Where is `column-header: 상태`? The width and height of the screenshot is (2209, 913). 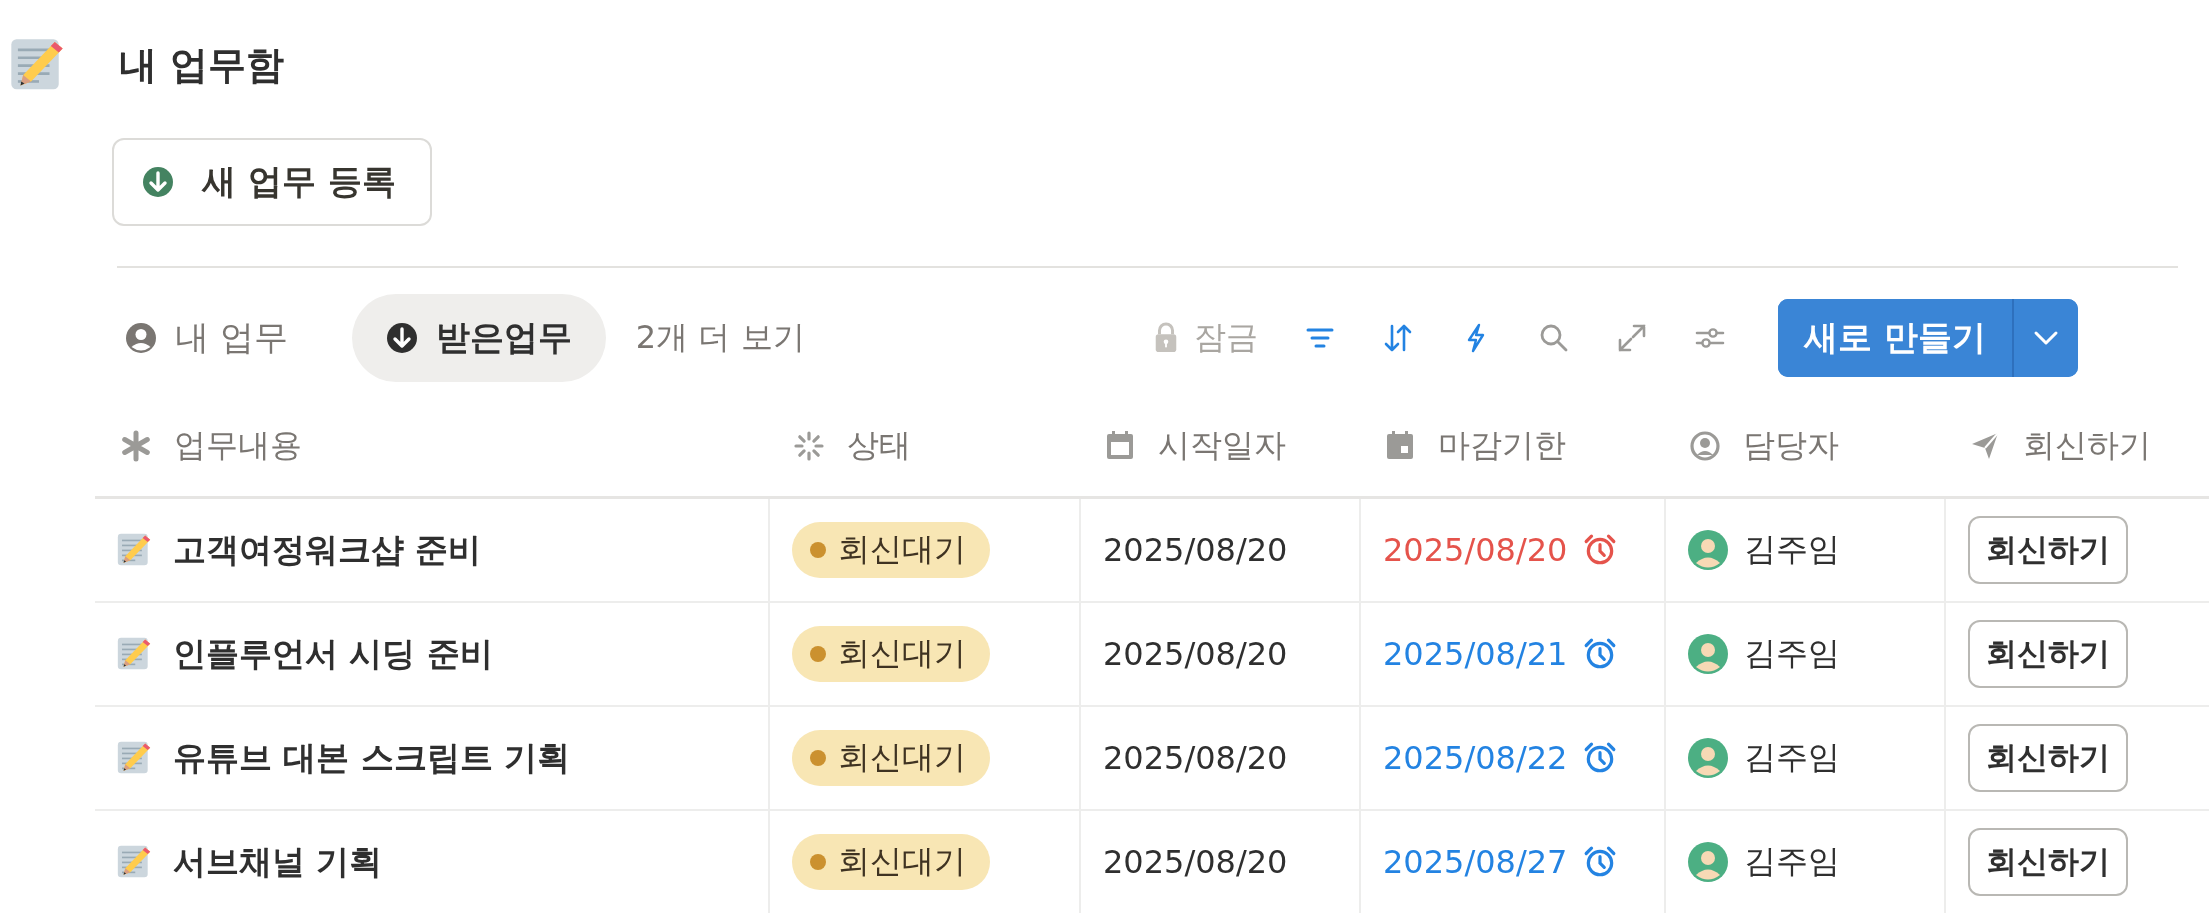
column-header: 상태 is located at coordinates (879, 445).